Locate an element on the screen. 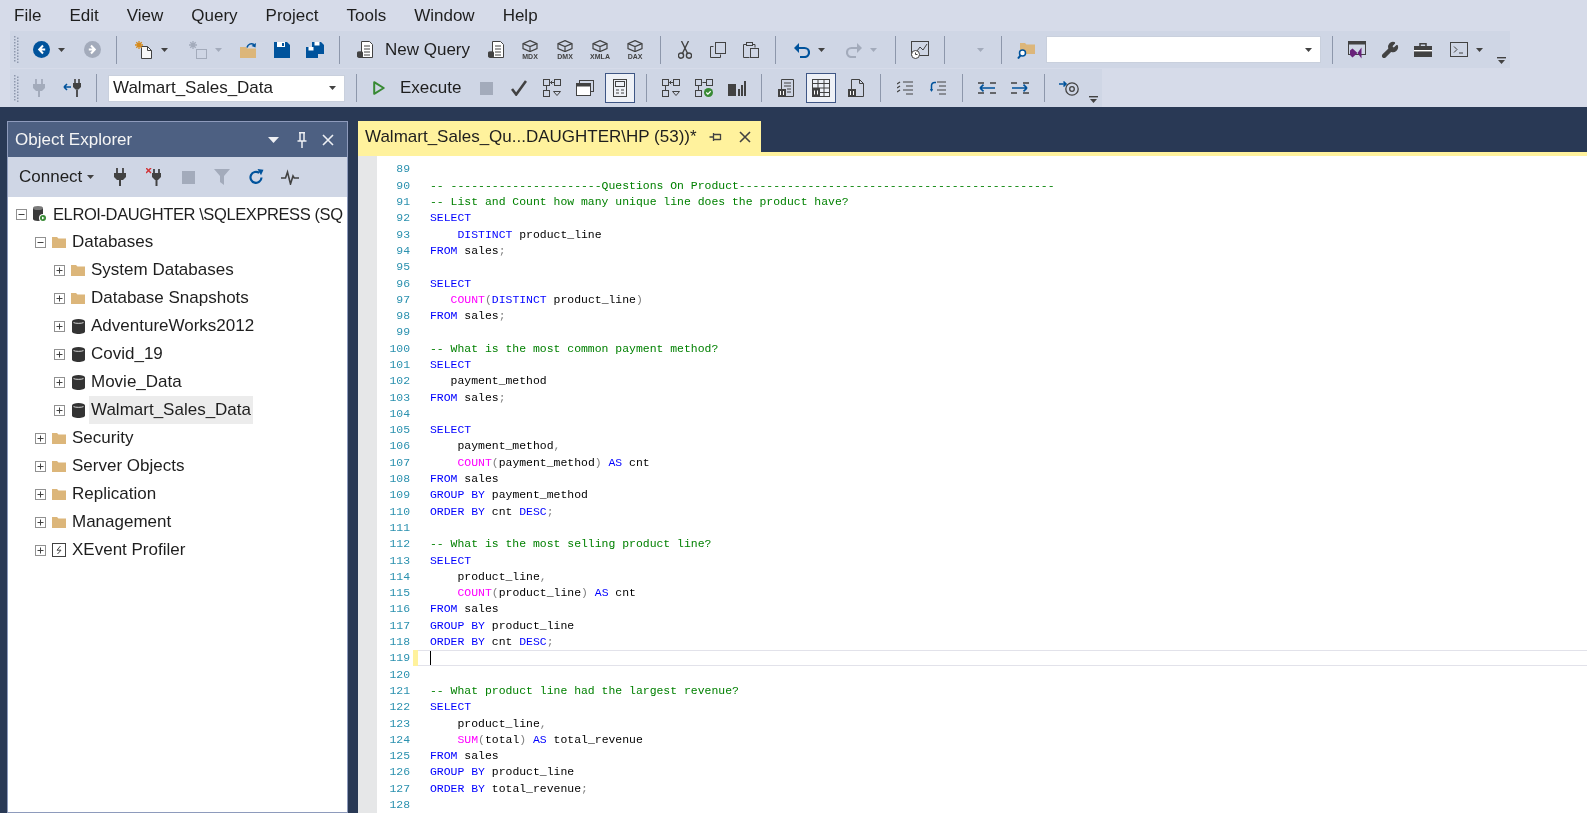  tree-item: Database Snapshots is located at coordinates (170, 298).